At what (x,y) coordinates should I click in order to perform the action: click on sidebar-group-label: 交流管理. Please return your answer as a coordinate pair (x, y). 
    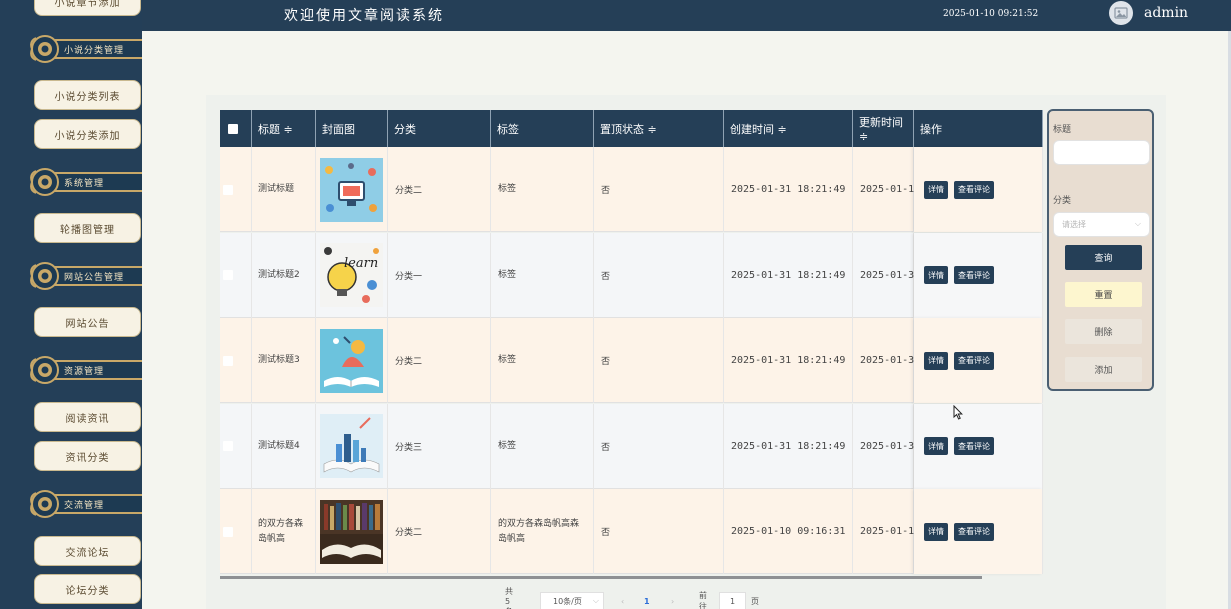
    Looking at the image, I should click on (84, 505).